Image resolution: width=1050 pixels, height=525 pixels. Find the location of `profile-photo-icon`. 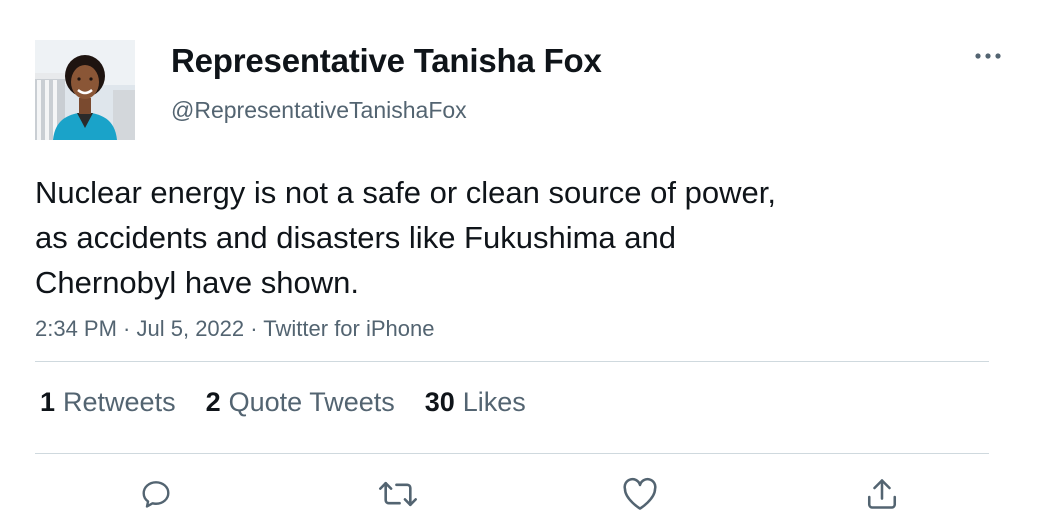

profile-photo-icon is located at coordinates (85, 90).